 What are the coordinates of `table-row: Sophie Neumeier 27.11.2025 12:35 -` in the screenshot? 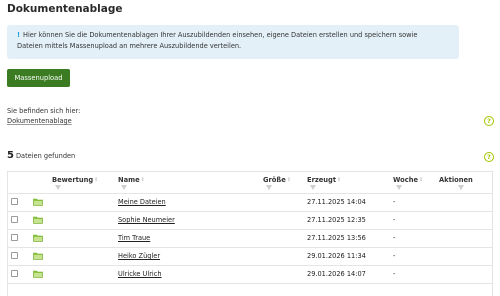 It's located at (250, 221).